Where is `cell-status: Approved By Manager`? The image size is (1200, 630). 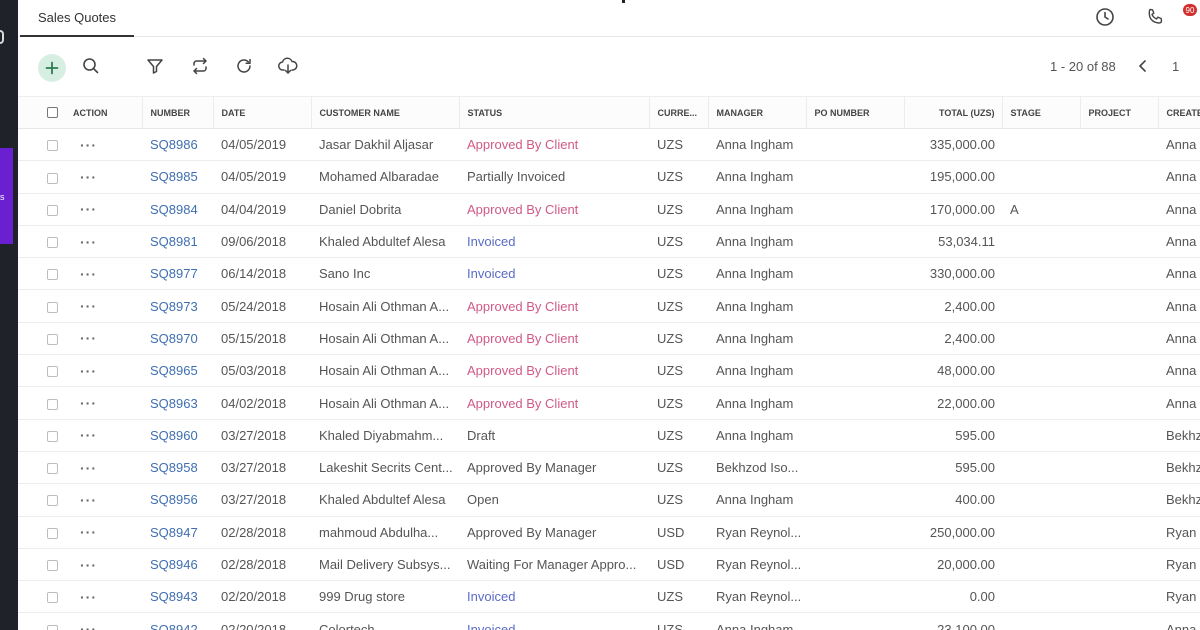 cell-status: Approved By Manager is located at coordinates (554, 532).